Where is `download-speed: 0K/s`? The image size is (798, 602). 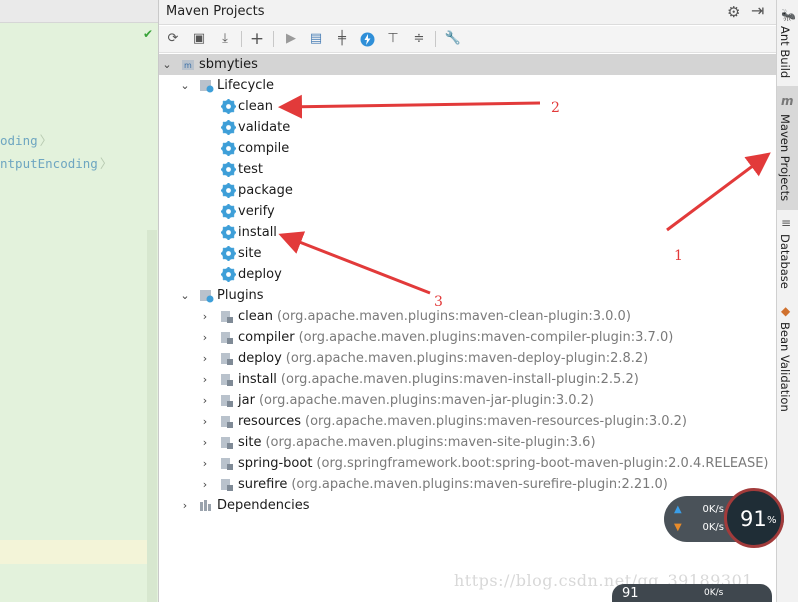
download-speed: 0K/s is located at coordinates (713, 527).